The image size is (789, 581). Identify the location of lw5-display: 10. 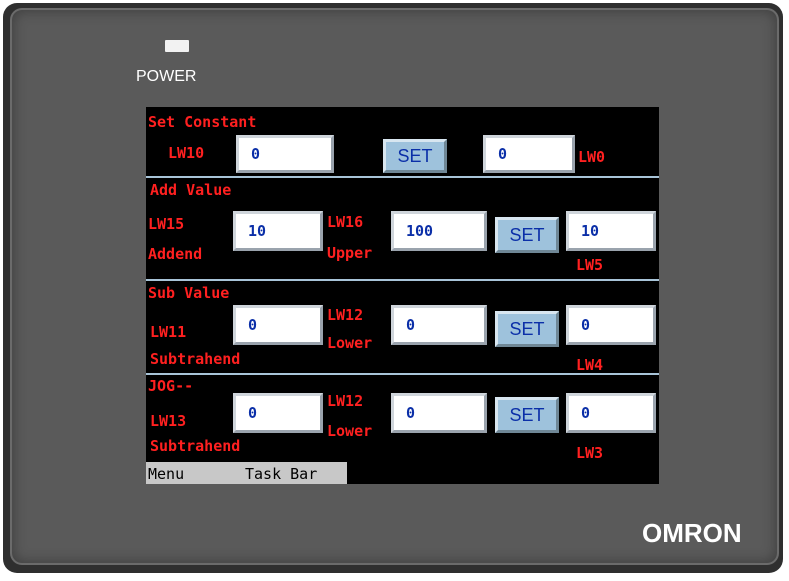
(611, 231).